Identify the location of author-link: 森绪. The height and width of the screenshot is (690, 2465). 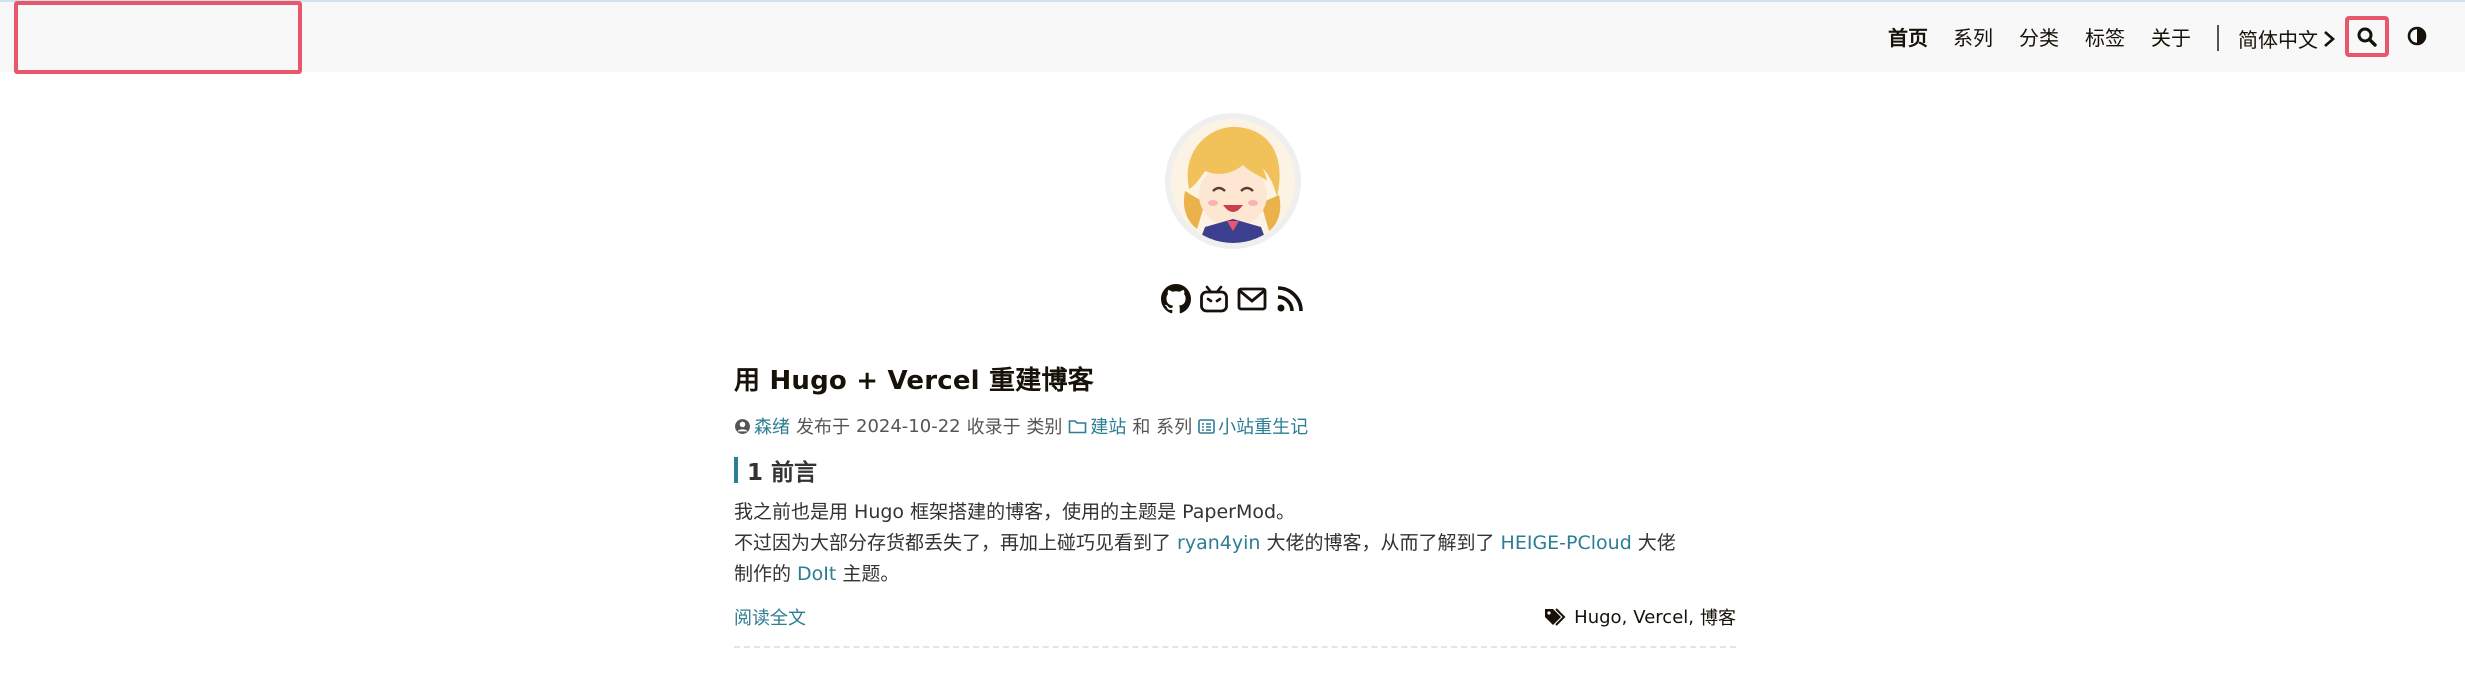
(772, 426).